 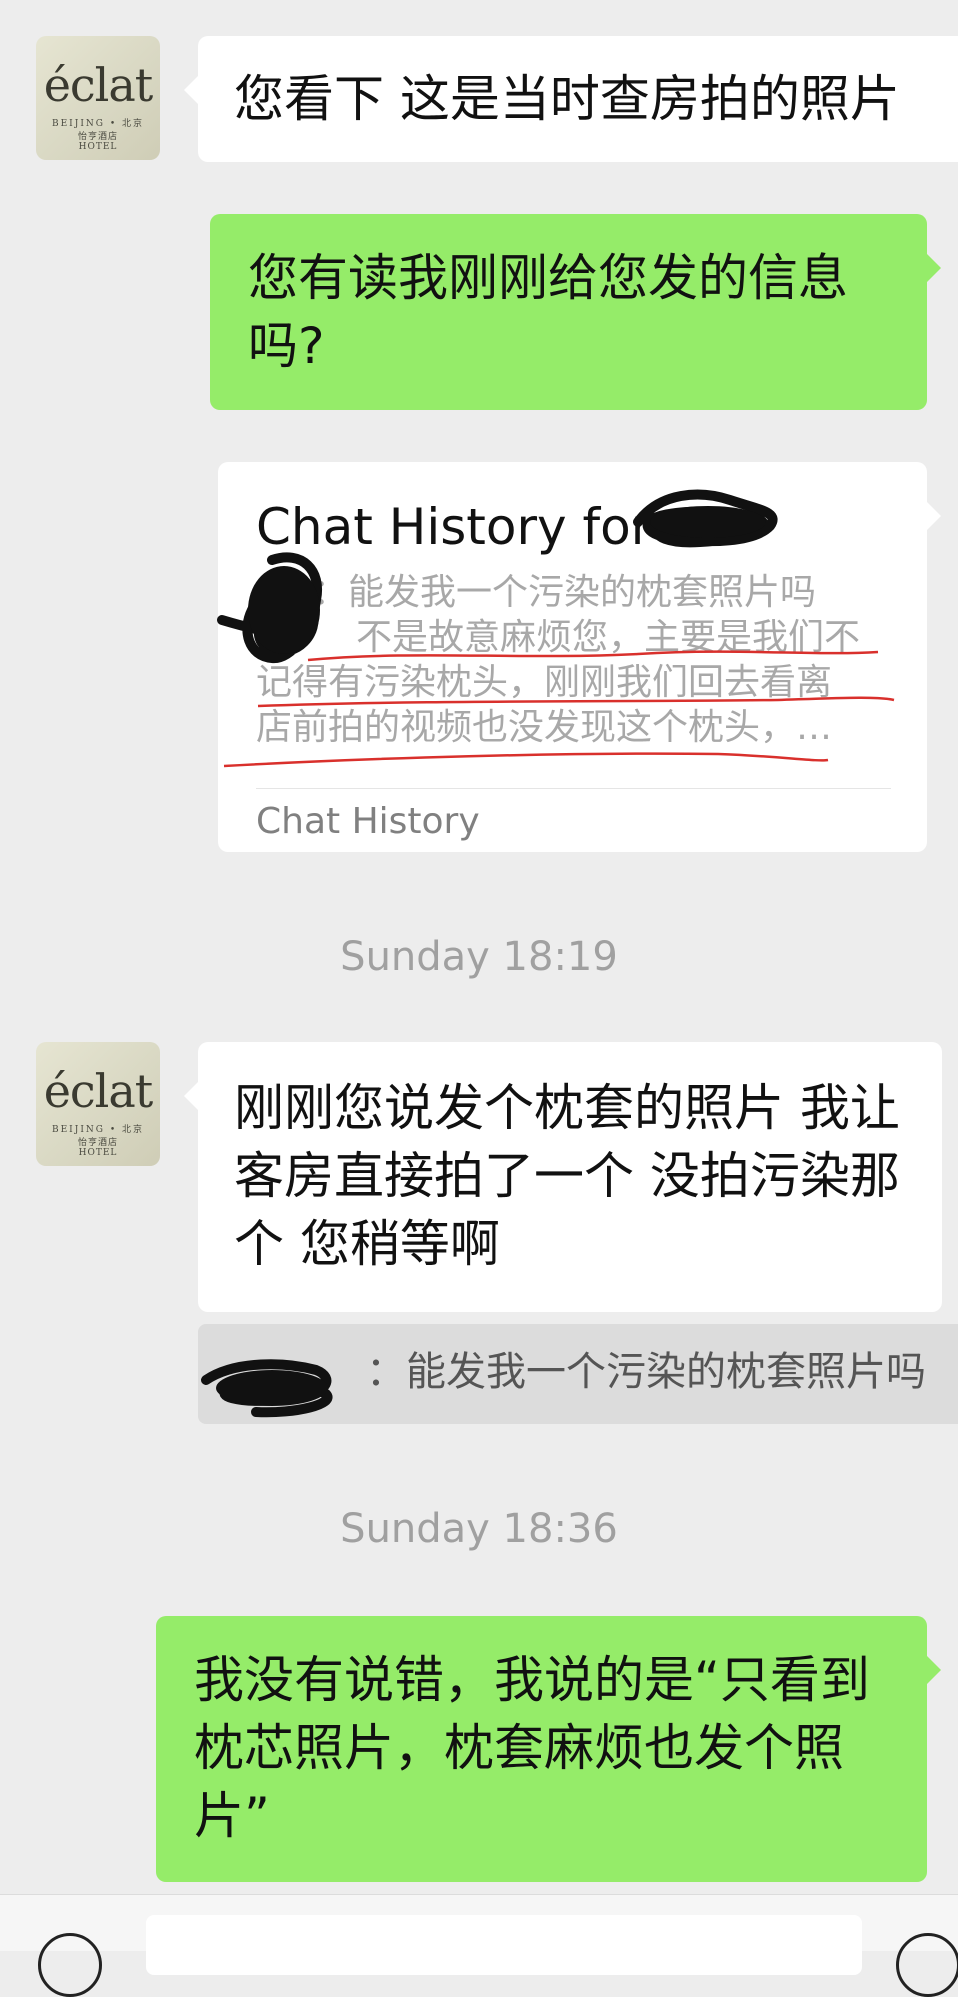 What do you see at coordinates (608, 637) in the screenshot?
I see `preview-line: 不是故意麻烦您，主要是我们不` at bounding box center [608, 637].